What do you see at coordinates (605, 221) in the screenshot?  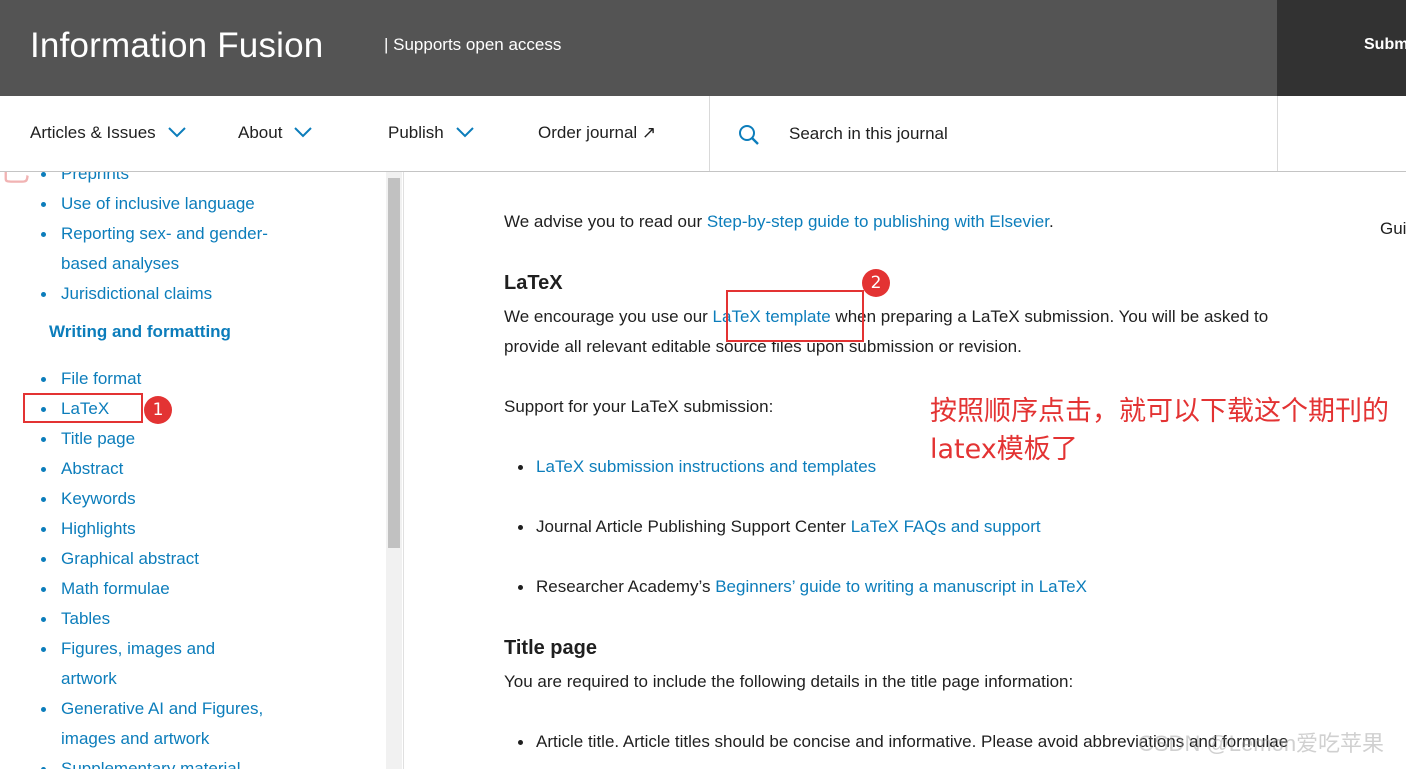 I see `advise-text: We advise you to read our` at bounding box center [605, 221].